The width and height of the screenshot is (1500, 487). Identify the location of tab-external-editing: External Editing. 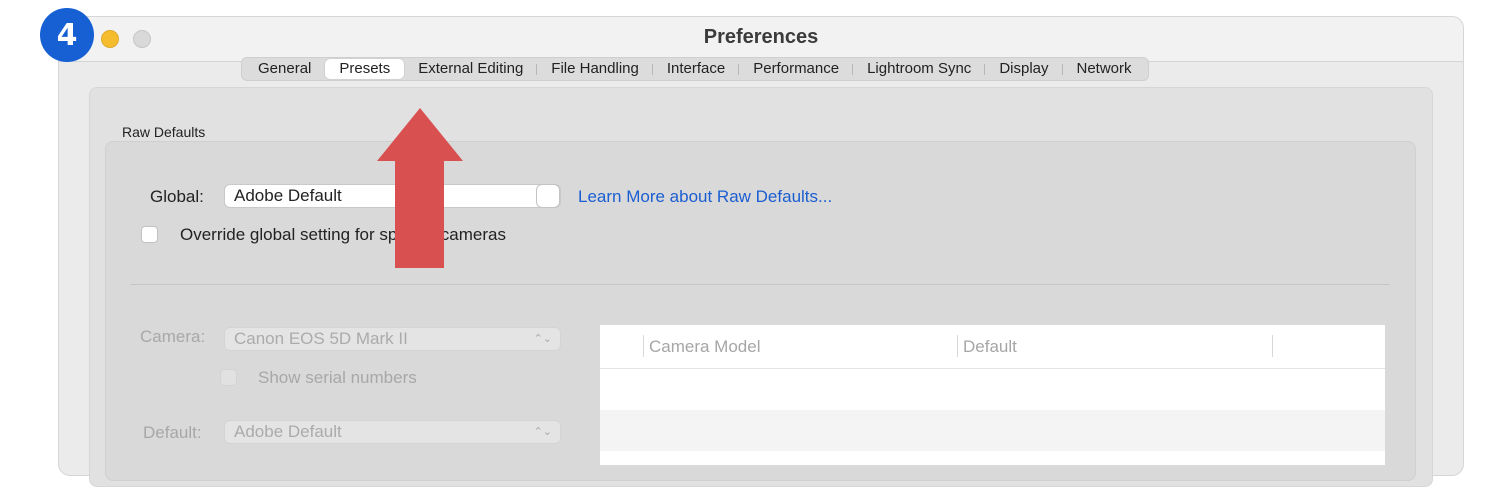
(470, 69).